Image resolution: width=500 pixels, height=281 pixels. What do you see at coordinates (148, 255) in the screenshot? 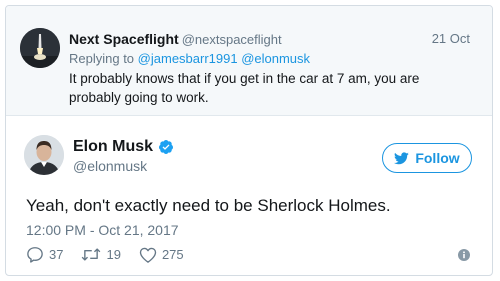
I see `heart-icon` at bounding box center [148, 255].